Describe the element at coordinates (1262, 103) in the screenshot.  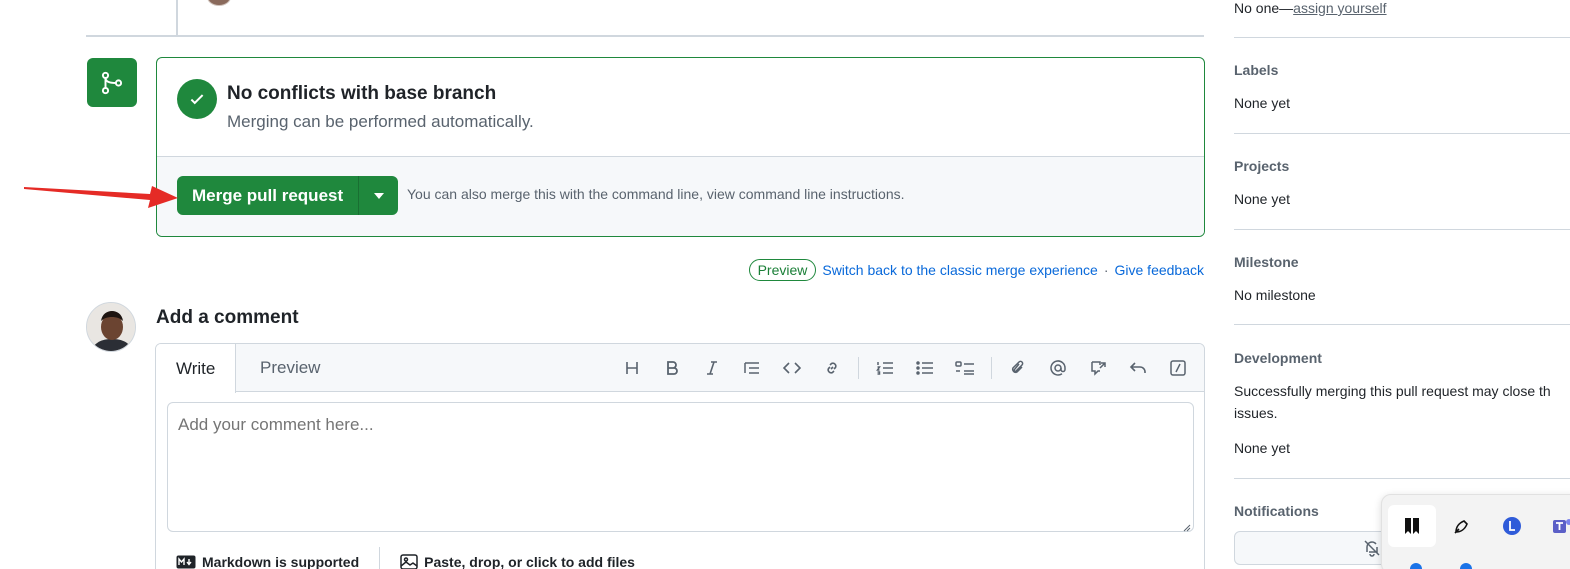
I see `labels-value: None yet` at that location.